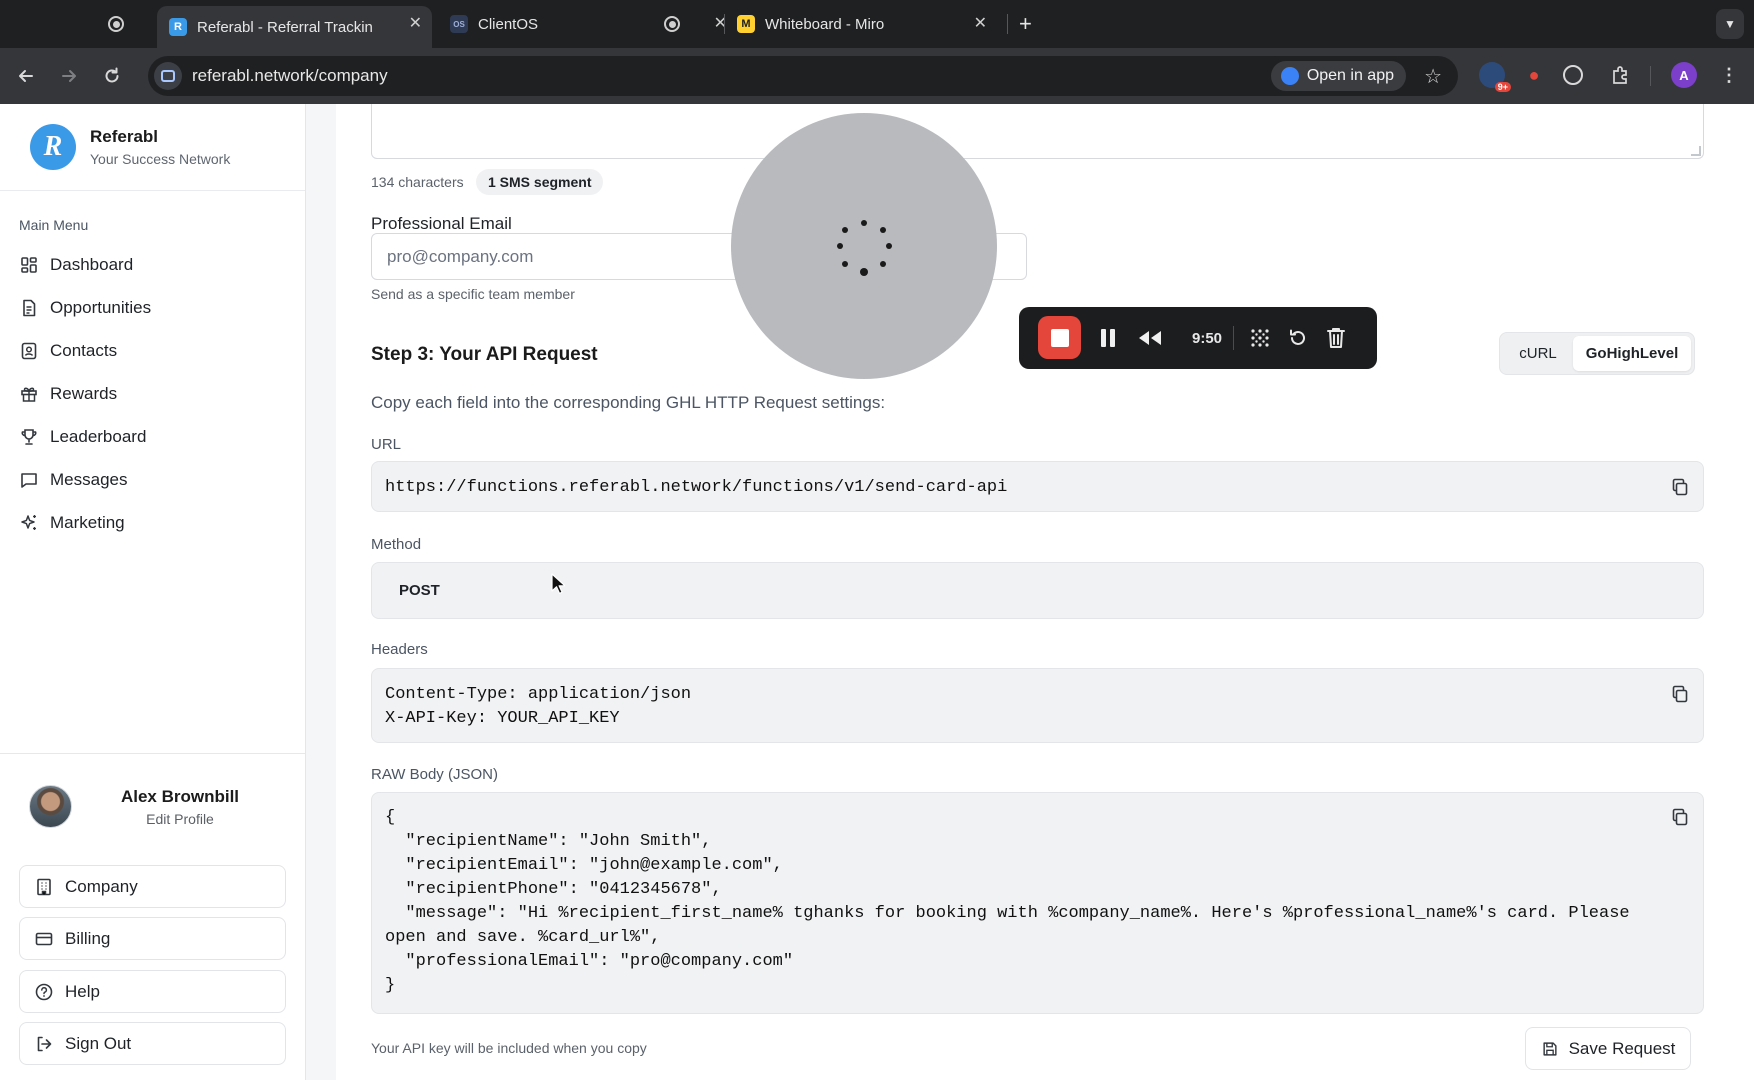  I want to click on pause-button, so click(1108, 338).